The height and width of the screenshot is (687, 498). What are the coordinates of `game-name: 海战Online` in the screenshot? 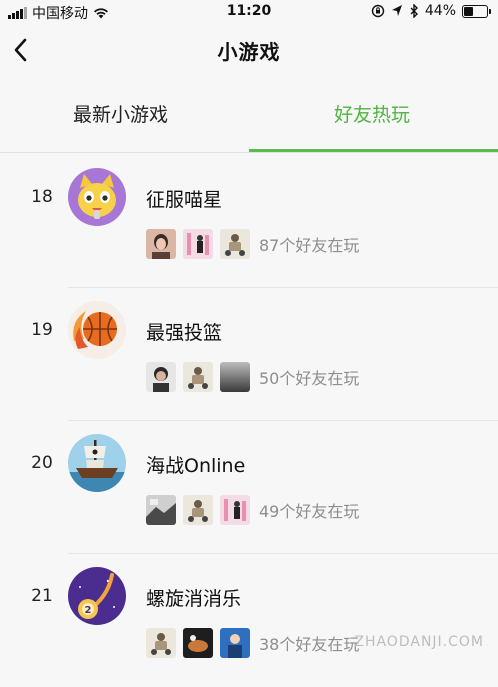 It's located at (196, 466).